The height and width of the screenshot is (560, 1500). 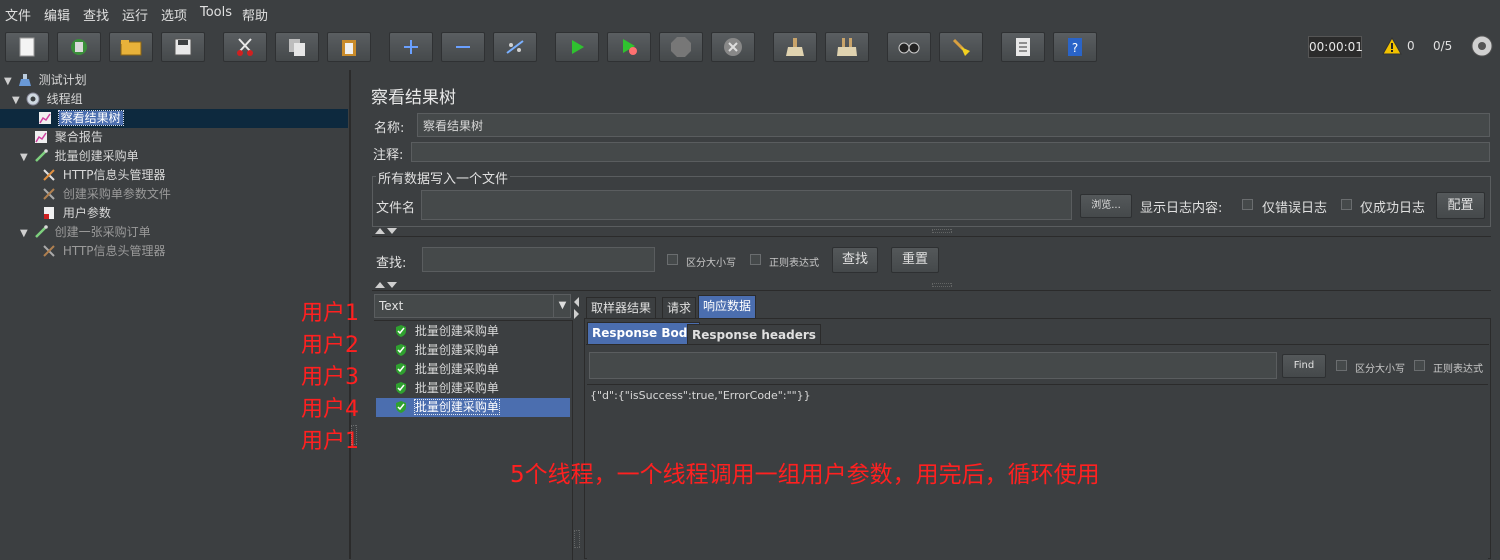 What do you see at coordinates (18, 14) in the screenshot?
I see `menu-file: 文件` at bounding box center [18, 14].